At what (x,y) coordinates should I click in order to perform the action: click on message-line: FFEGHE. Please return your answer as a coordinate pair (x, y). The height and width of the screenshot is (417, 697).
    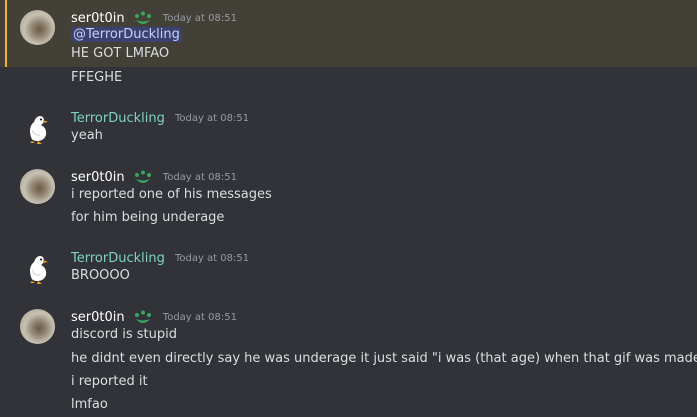
    Looking at the image, I should click on (97, 77).